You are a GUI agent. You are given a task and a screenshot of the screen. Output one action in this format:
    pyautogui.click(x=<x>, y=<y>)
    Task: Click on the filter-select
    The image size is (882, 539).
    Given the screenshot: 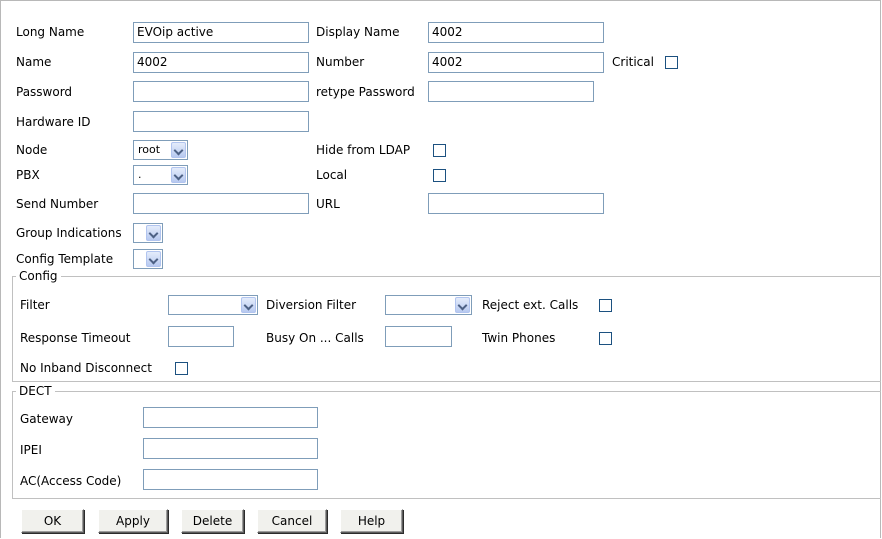 What is the action you would take?
    pyautogui.click(x=213, y=305)
    